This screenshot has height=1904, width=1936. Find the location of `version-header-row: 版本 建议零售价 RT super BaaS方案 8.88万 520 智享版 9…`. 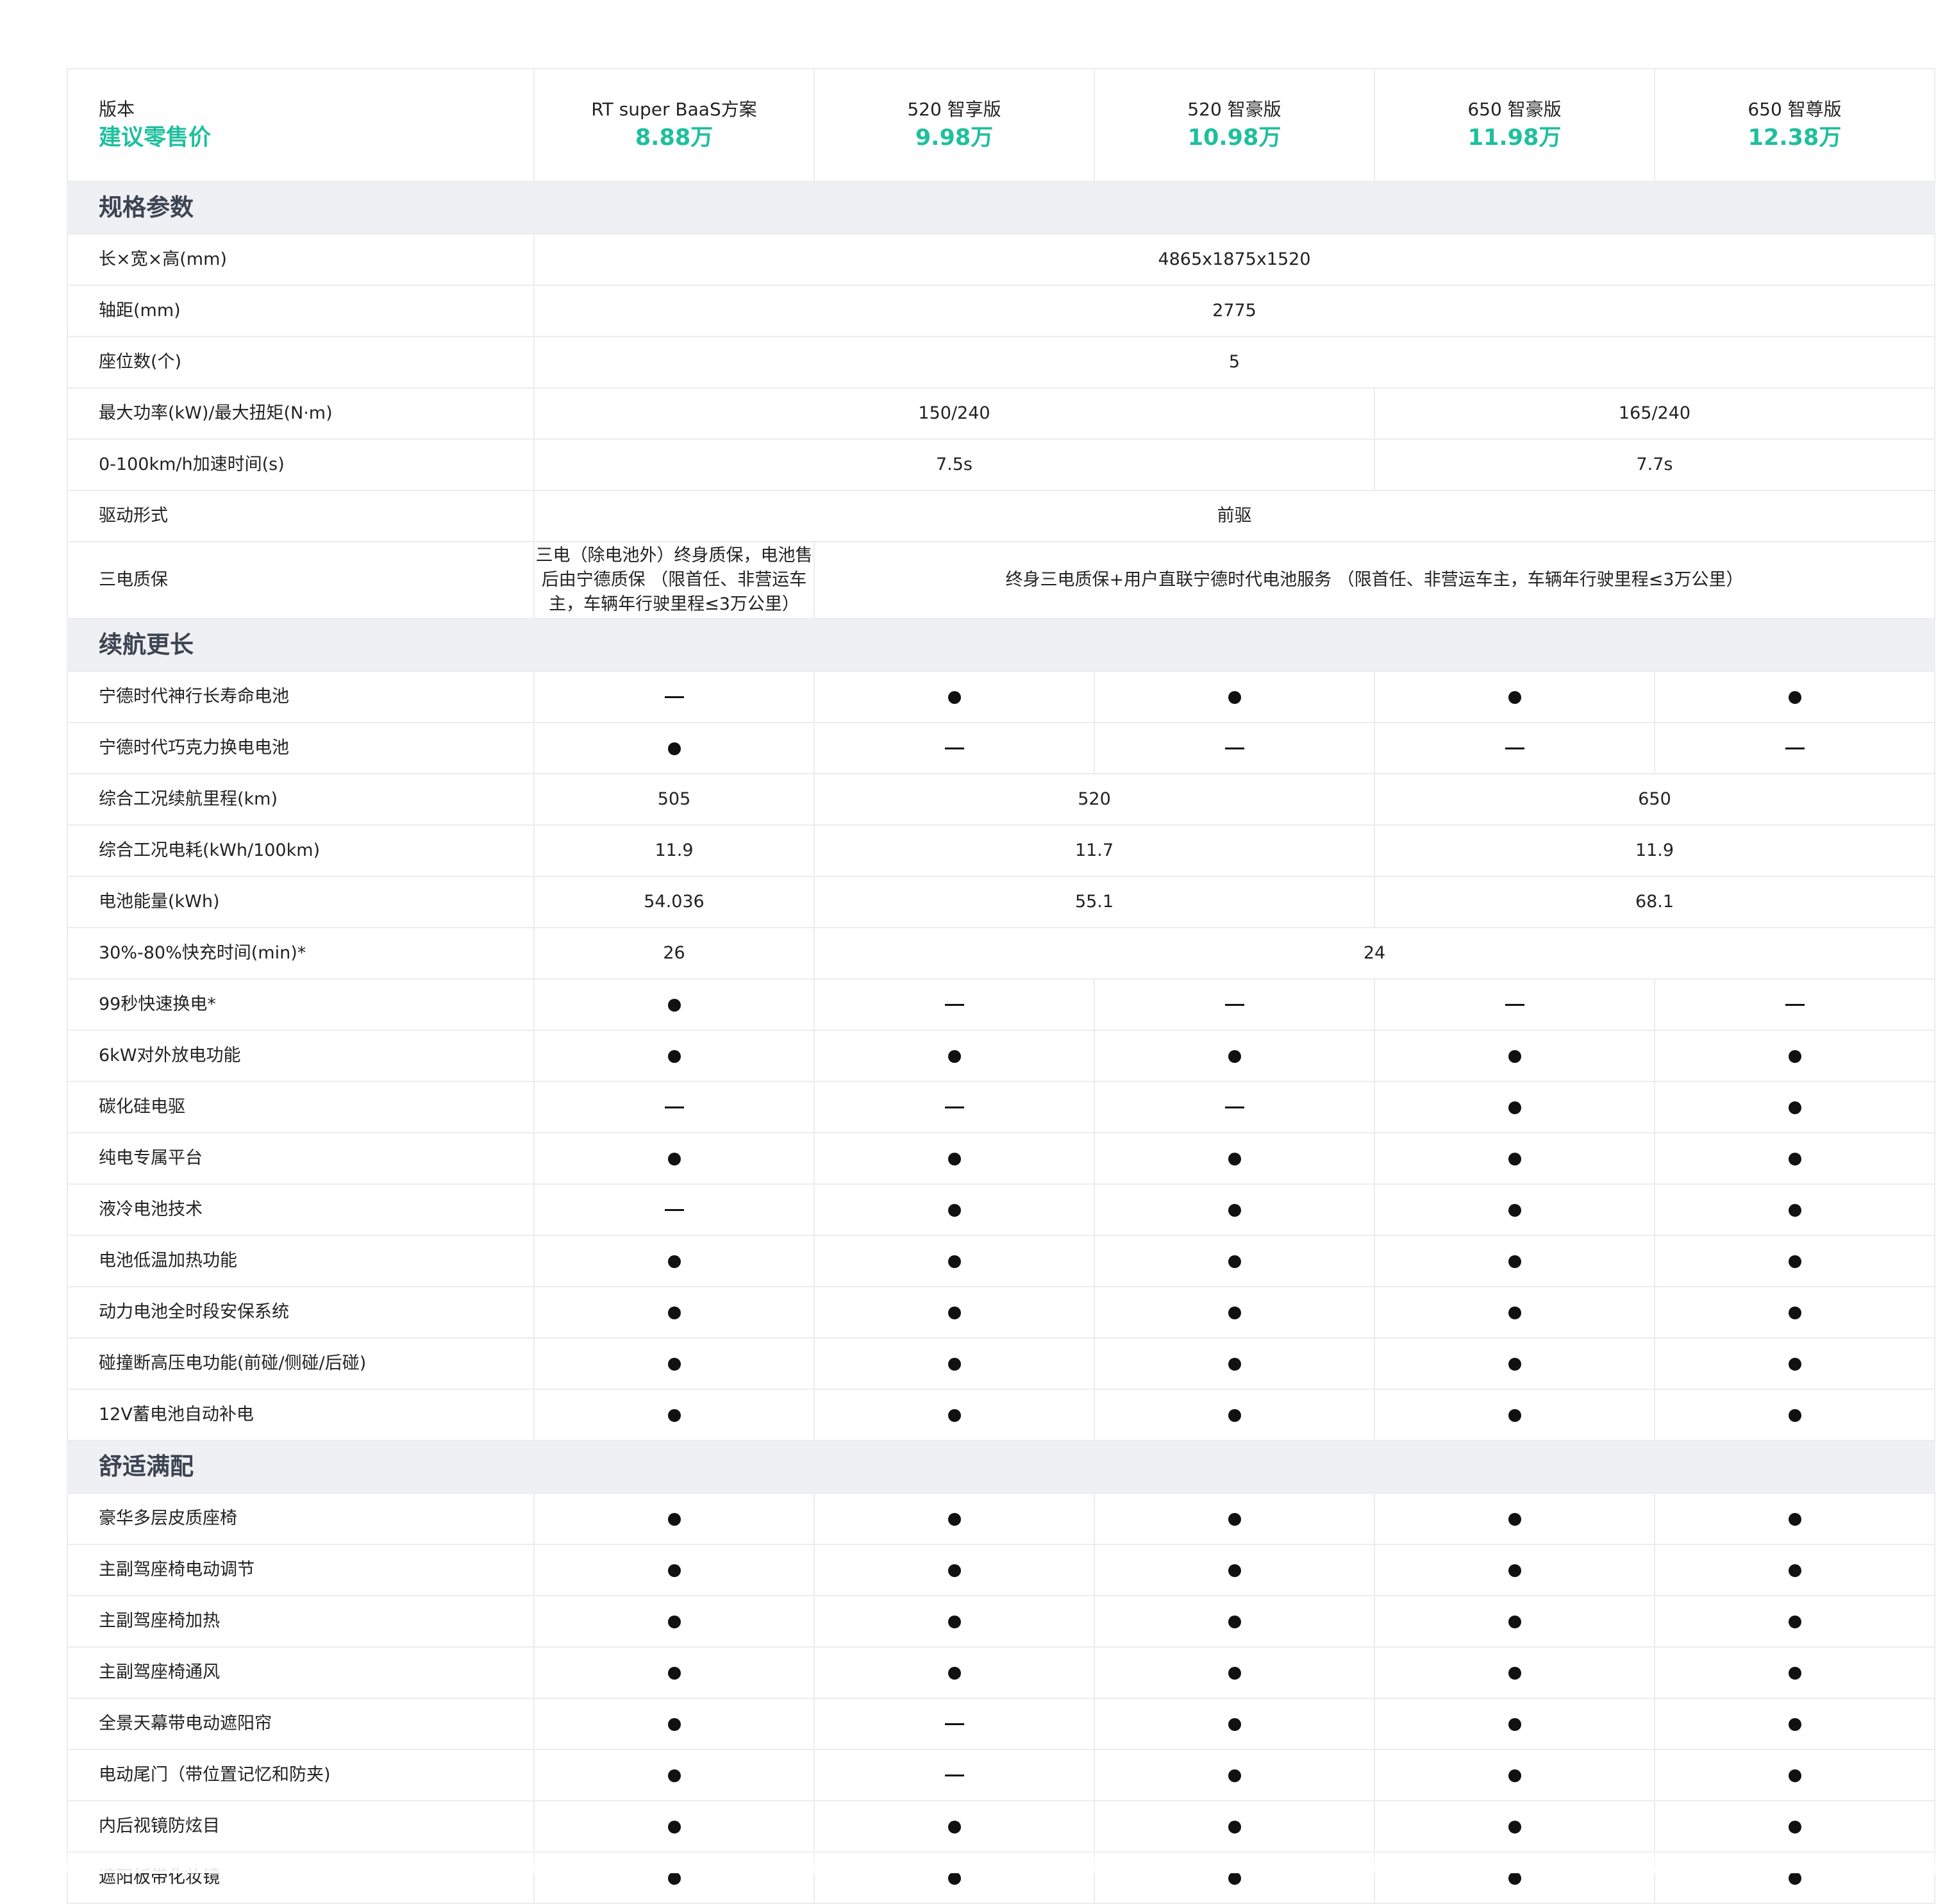

version-header-row: 版本 建议零售价 RT super BaaS方案 8.88万 520 智享版 9… is located at coordinates (1001, 125).